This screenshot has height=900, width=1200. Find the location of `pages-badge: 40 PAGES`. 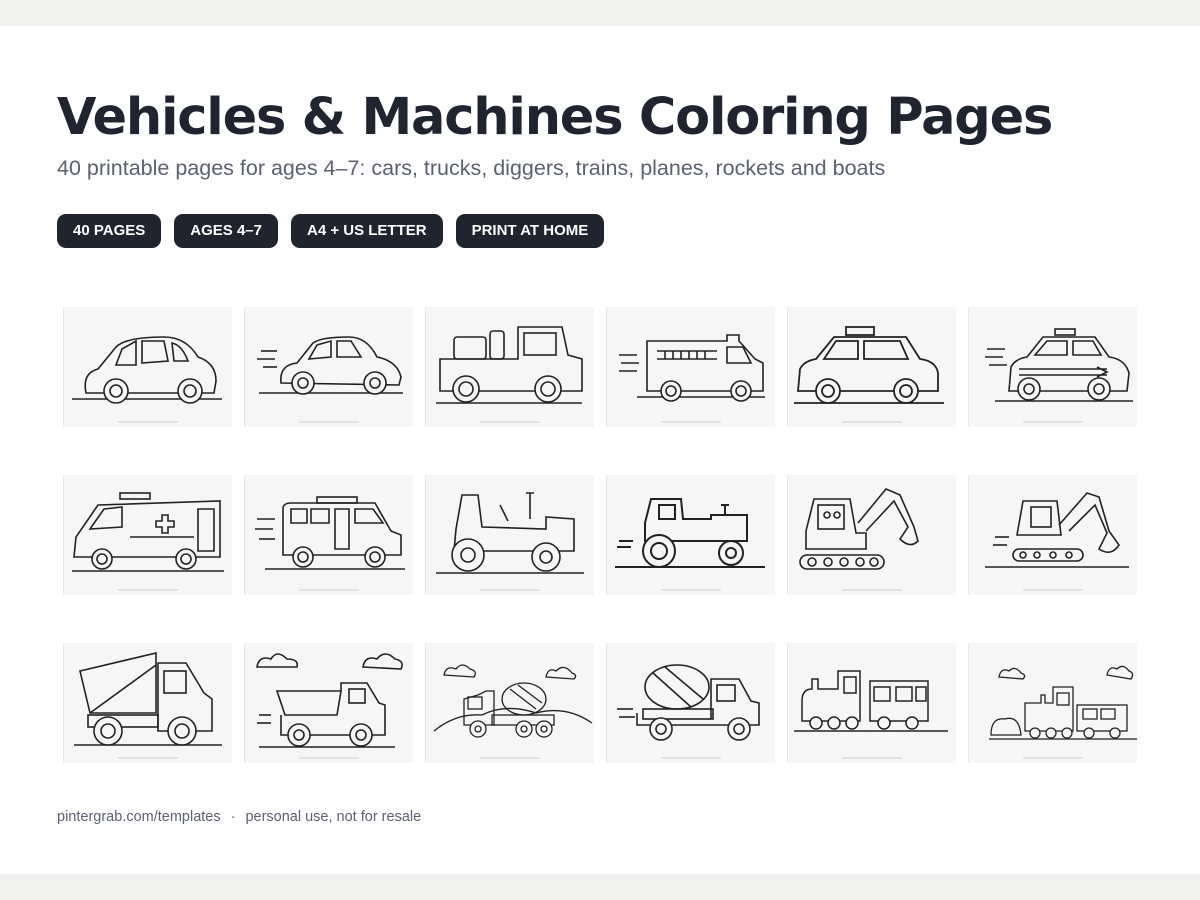

pages-badge: 40 PAGES is located at coordinates (109, 231).